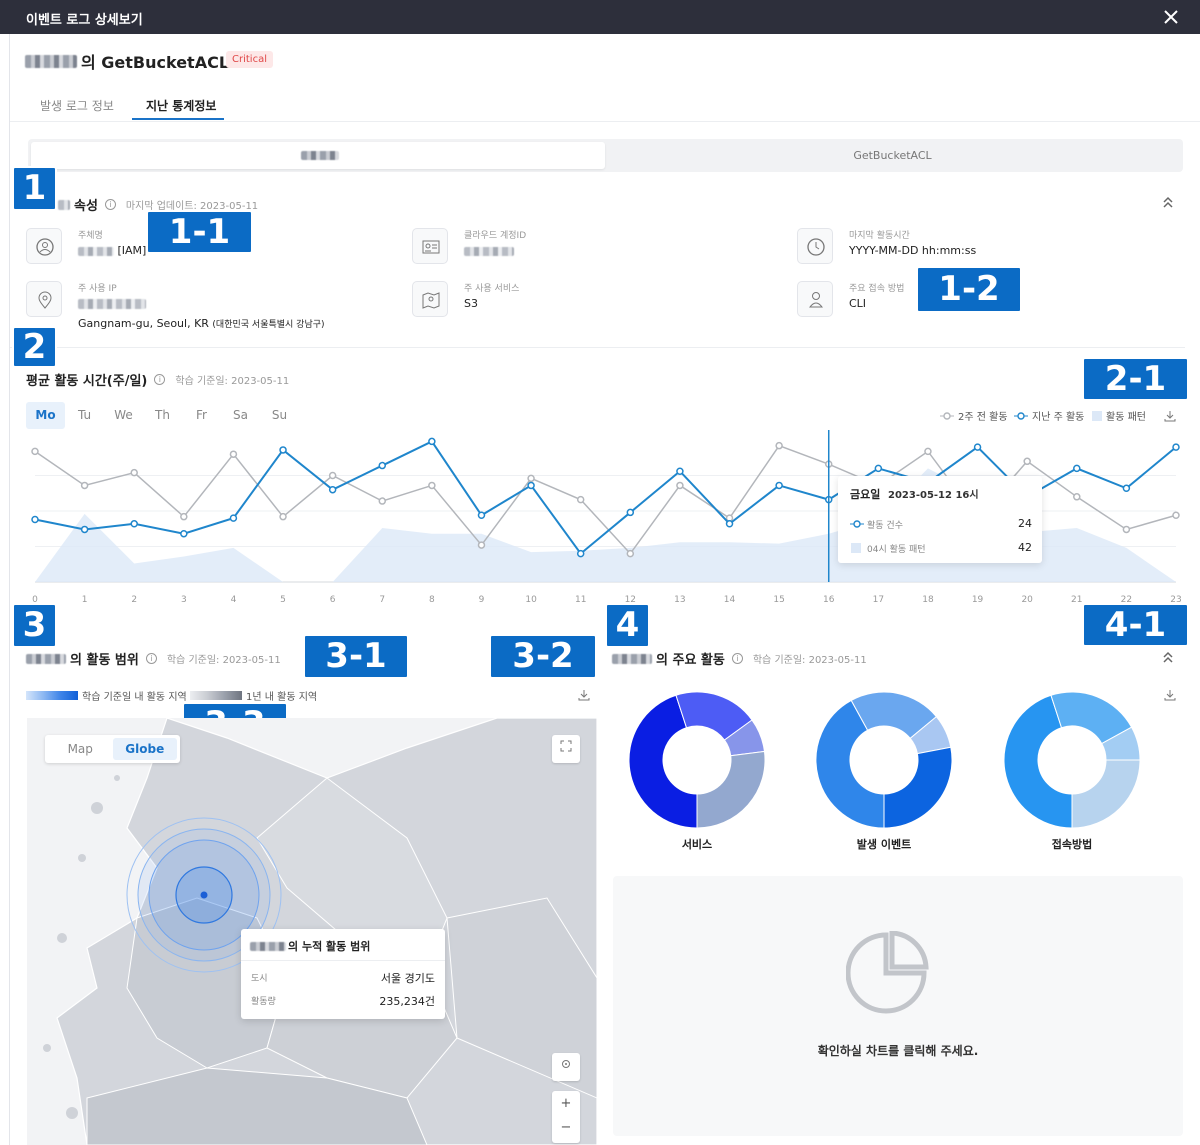 The height and width of the screenshot is (1145, 1200). I want to click on attr-value: YYYY-MM-DD hh:mm:ss, so click(913, 250).